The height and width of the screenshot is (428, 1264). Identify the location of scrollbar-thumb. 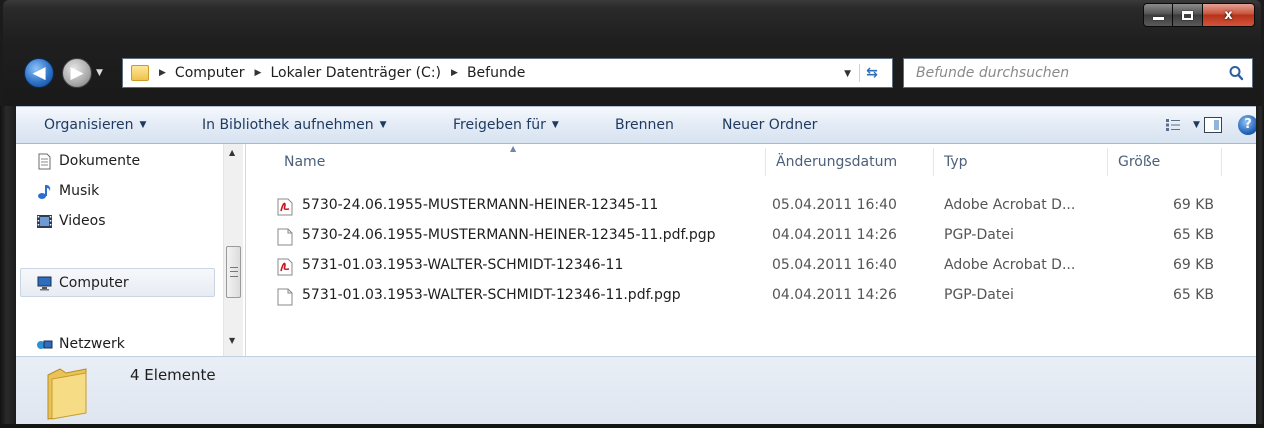
(233, 272).